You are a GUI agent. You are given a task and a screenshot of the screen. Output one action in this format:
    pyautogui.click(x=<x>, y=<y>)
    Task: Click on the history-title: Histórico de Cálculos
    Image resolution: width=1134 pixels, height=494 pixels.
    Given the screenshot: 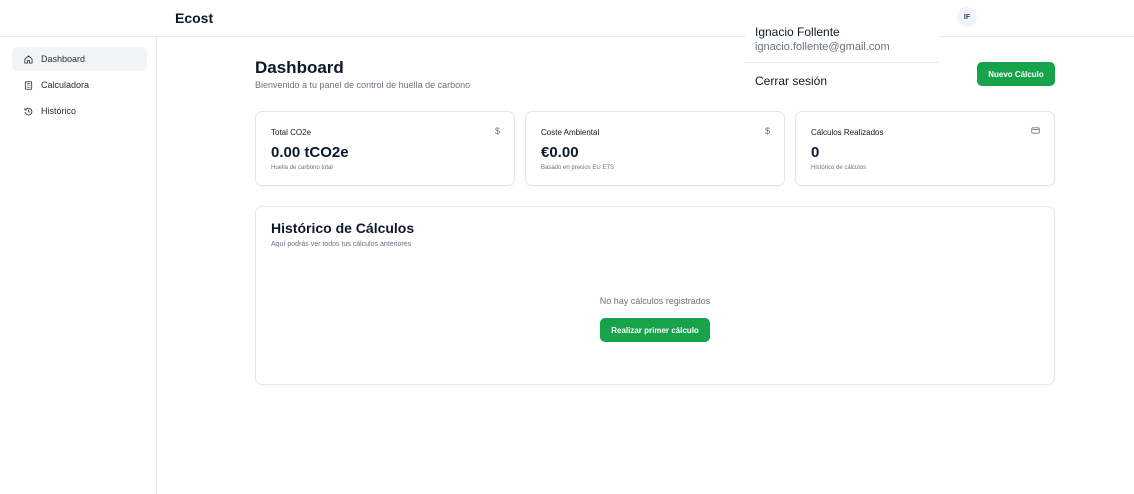 What is the action you would take?
    pyautogui.click(x=343, y=228)
    